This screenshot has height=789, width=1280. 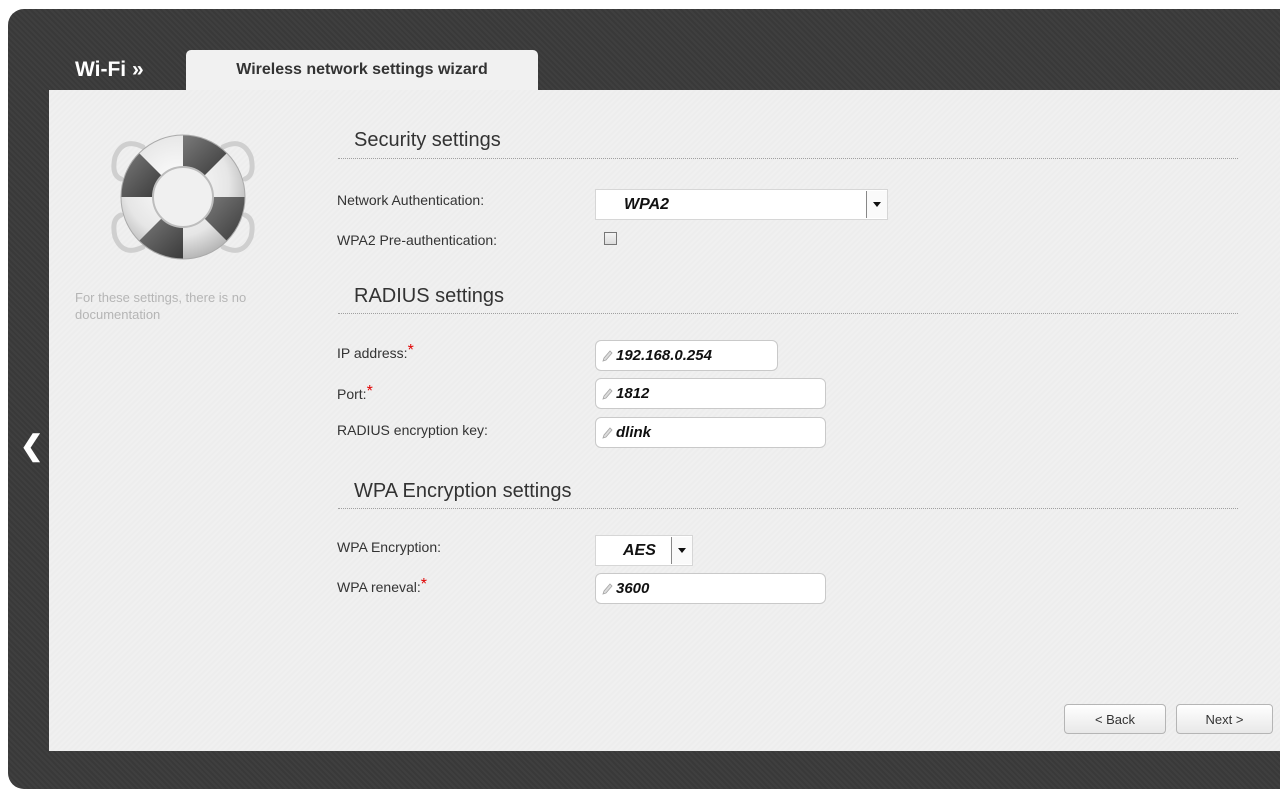 I want to click on network-auth-value: WPA2, so click(x=647, y=204).